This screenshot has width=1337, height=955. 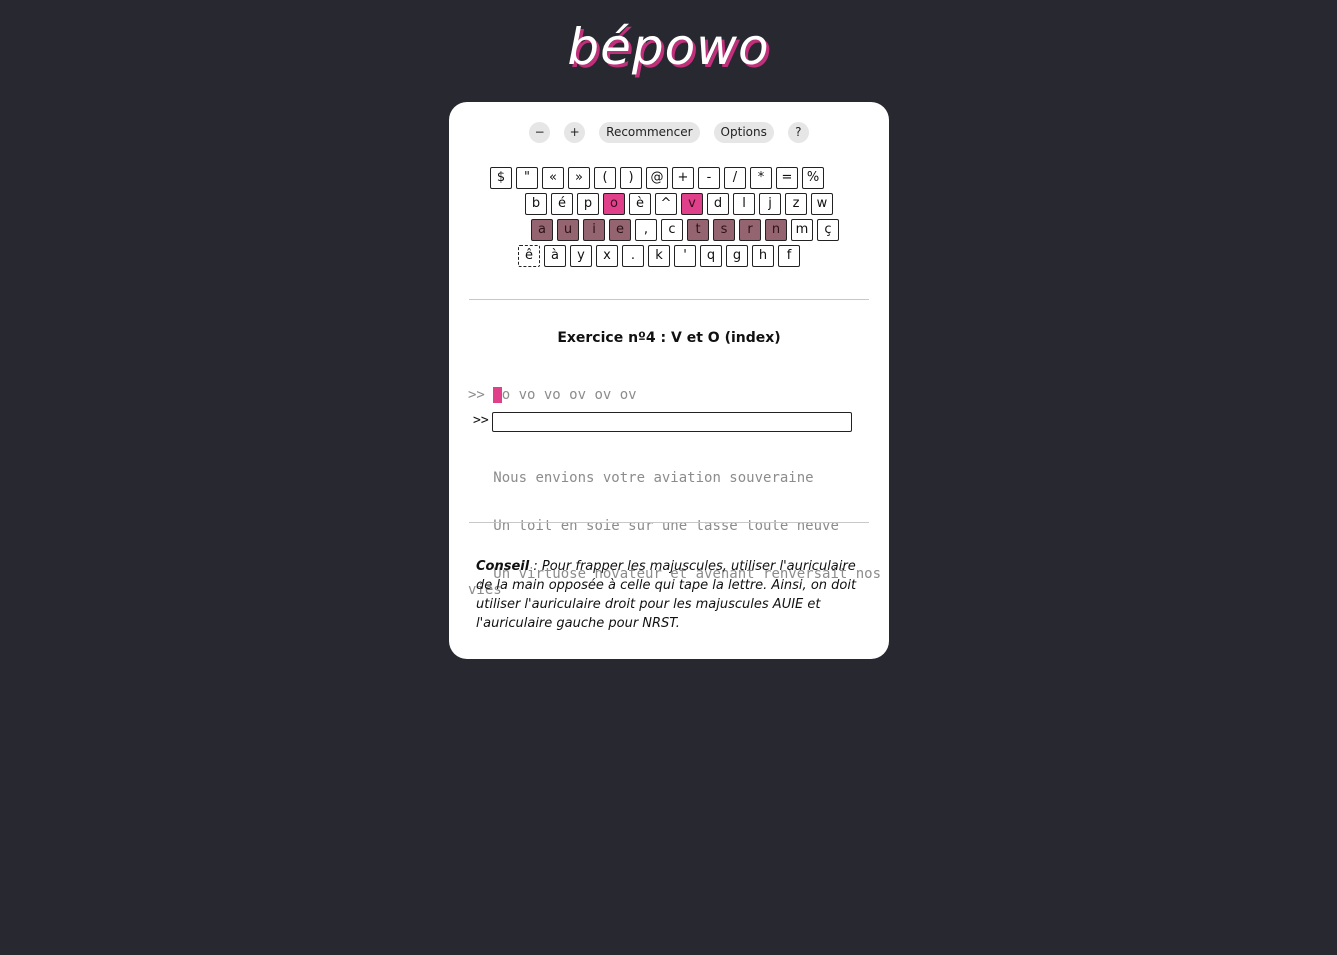 What do you see at coordinates (659, 256) in the screenshot?
I see `key: k` at bounding box center [659, 256].